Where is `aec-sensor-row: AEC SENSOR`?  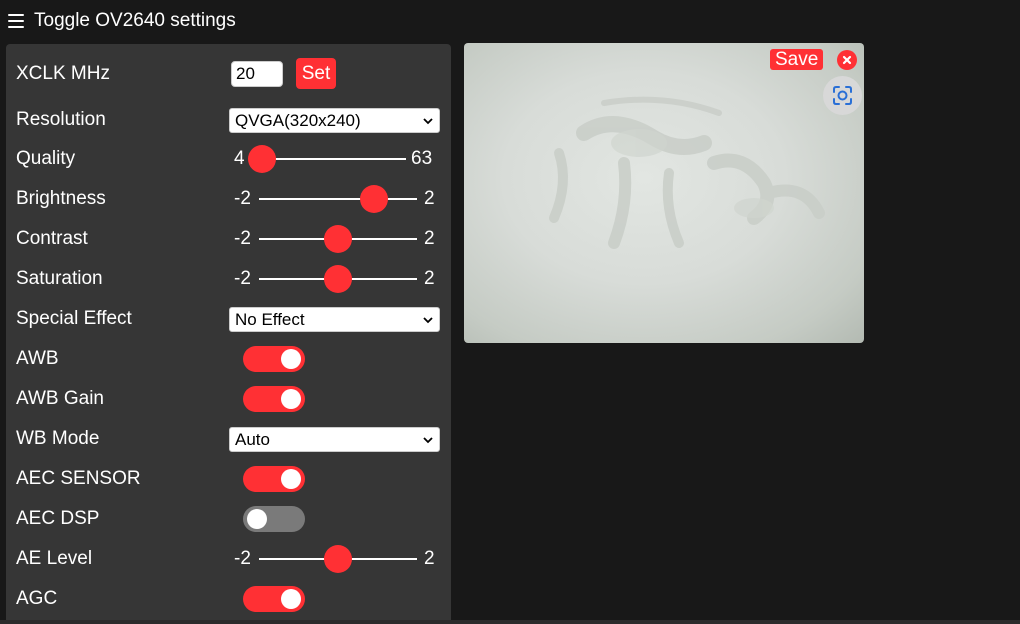 aec-sensor-row: AEC SENSOR is located at coordinates (228, 479).